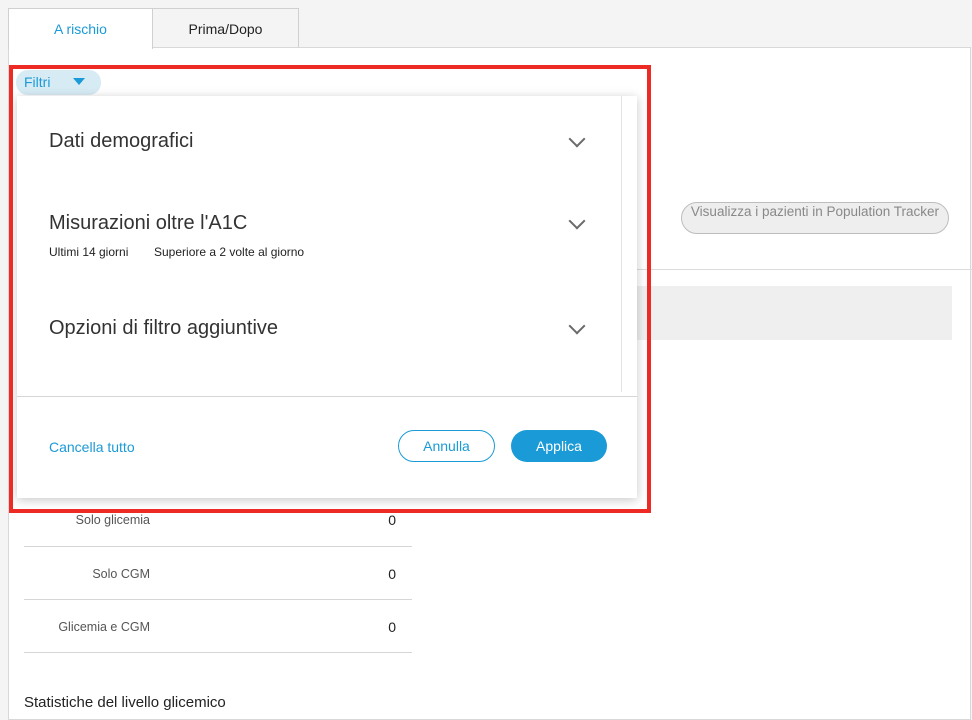 This screenshot has height=720, width=972. I want to click on filter-chip-label: Filtri, so click(37, 82).